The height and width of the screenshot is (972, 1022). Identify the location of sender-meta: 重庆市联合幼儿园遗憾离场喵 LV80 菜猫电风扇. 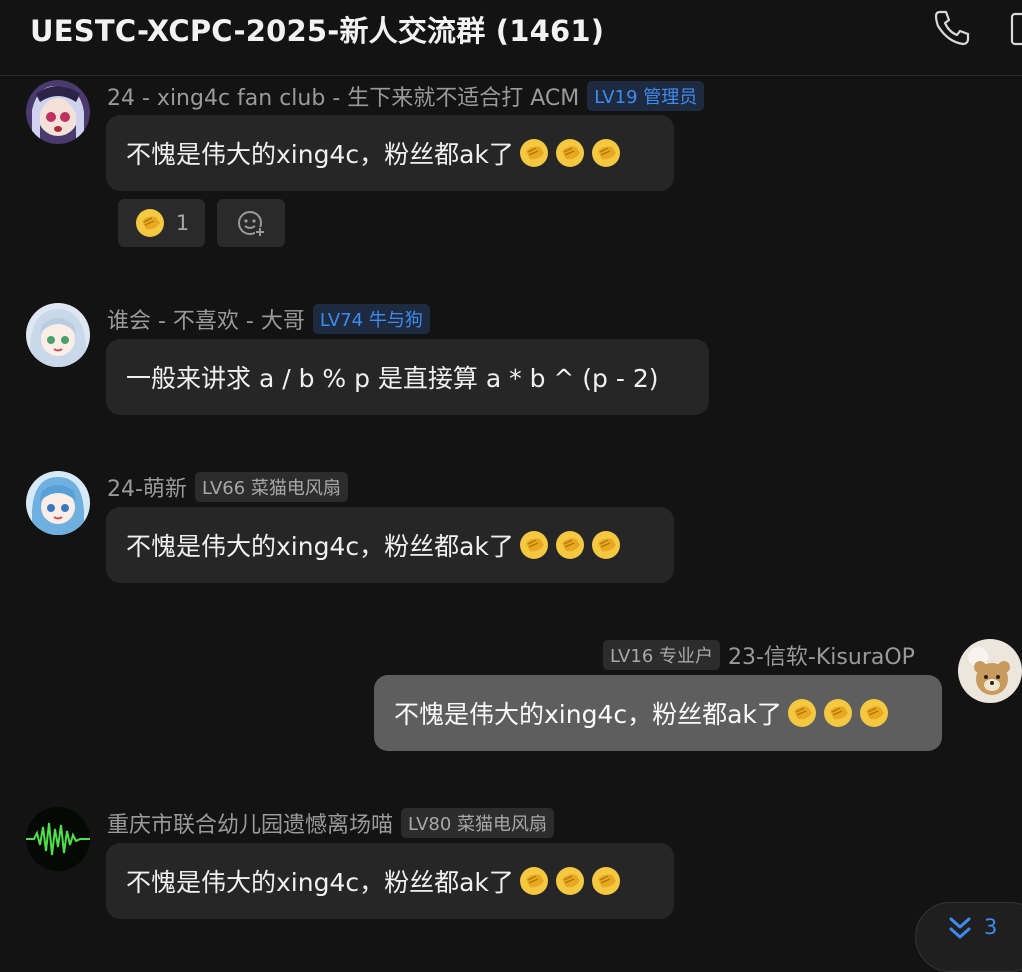
(331, 823).